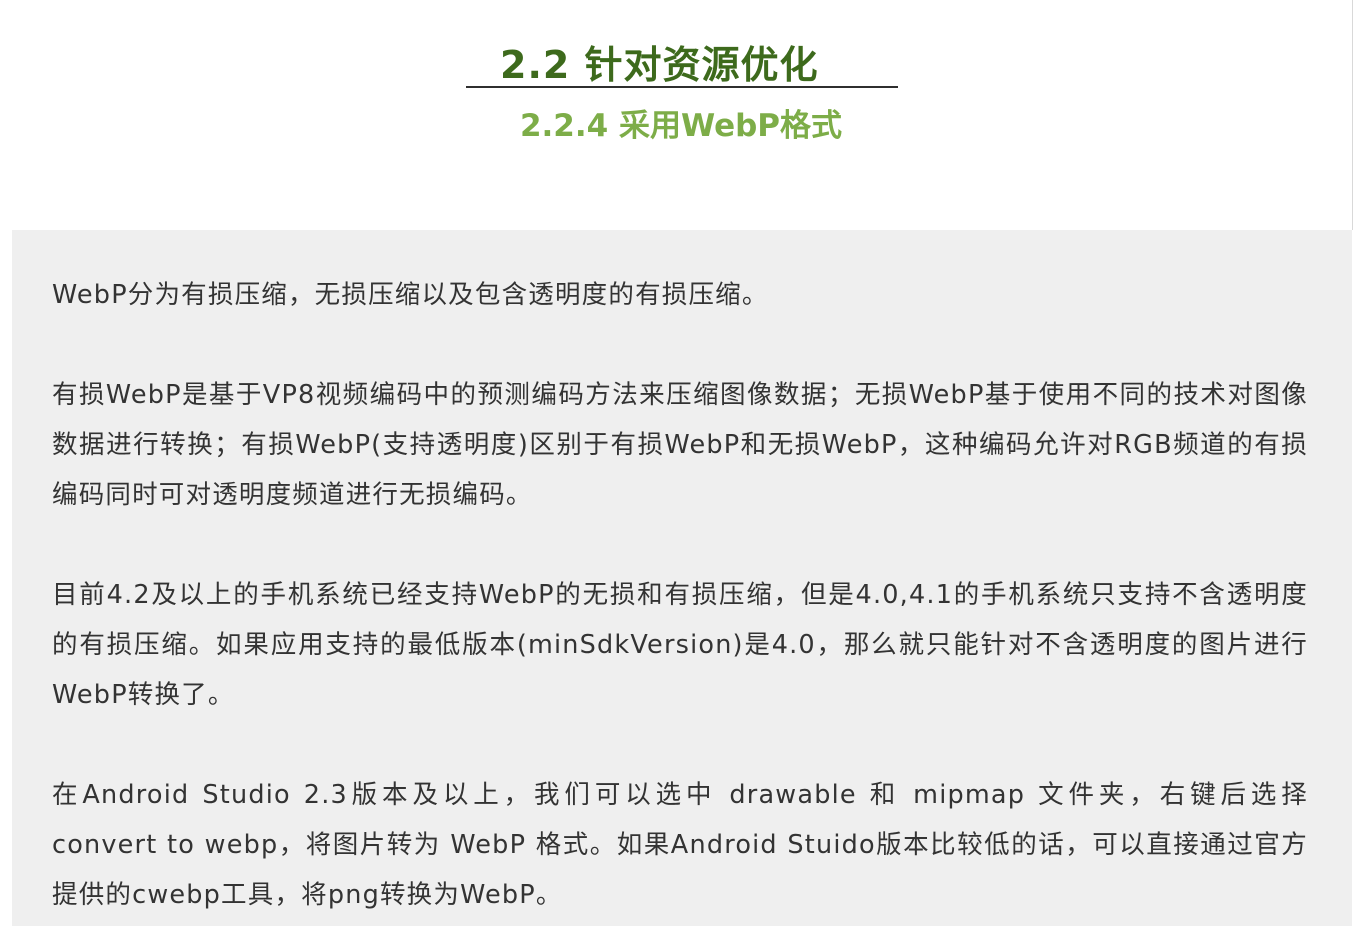 The width and height of the screenshot is (1356, 926). I want to click on paragraph-webp-types: WebP分为有损压缩，无损压缩以及包含透明度的有损压缩。, so click(410, 295).